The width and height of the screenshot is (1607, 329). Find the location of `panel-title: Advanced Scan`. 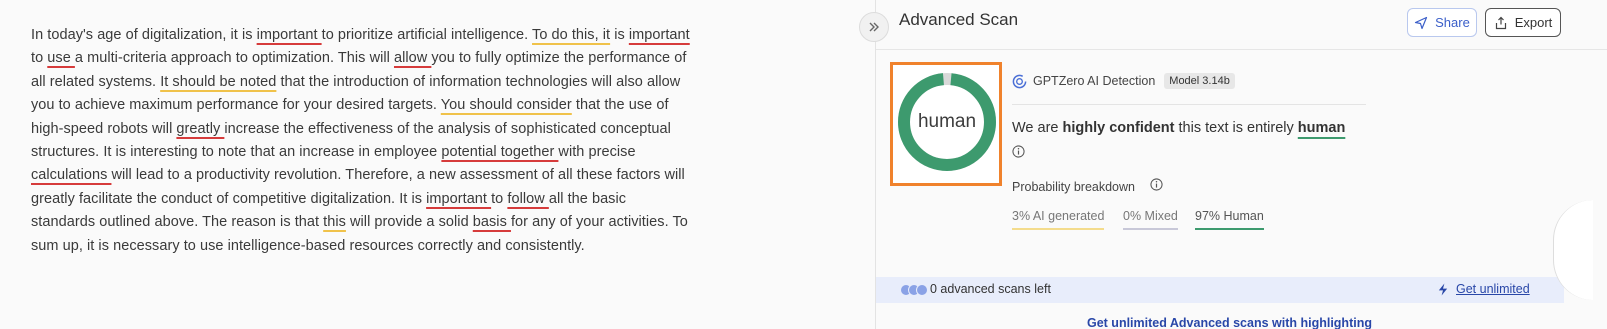

panel-title: Advanced Scan is located at coordinates (959, 19).